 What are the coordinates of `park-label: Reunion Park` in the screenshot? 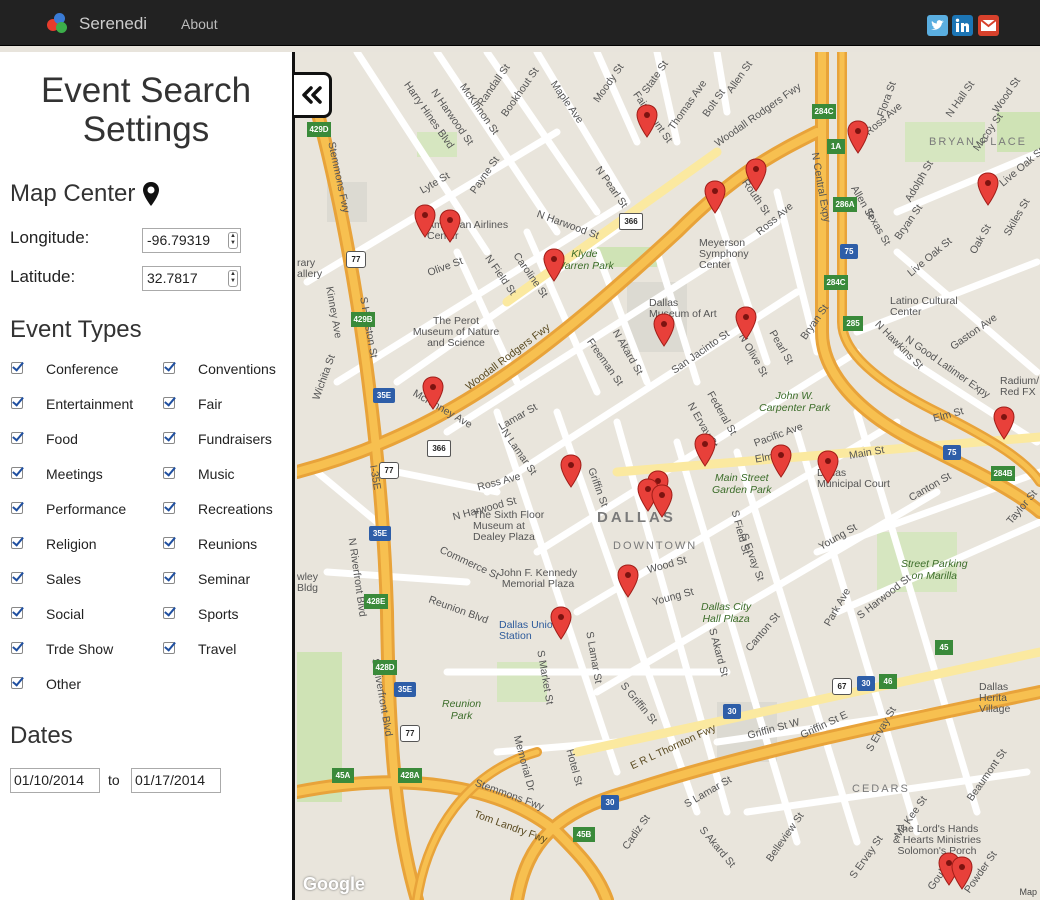 It's located at (462, 710).